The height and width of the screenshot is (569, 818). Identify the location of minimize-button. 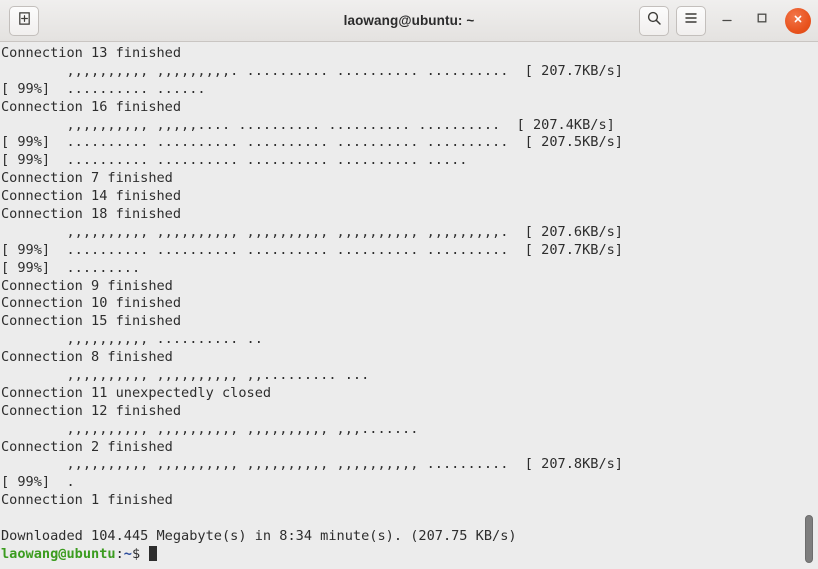
(727, 21).